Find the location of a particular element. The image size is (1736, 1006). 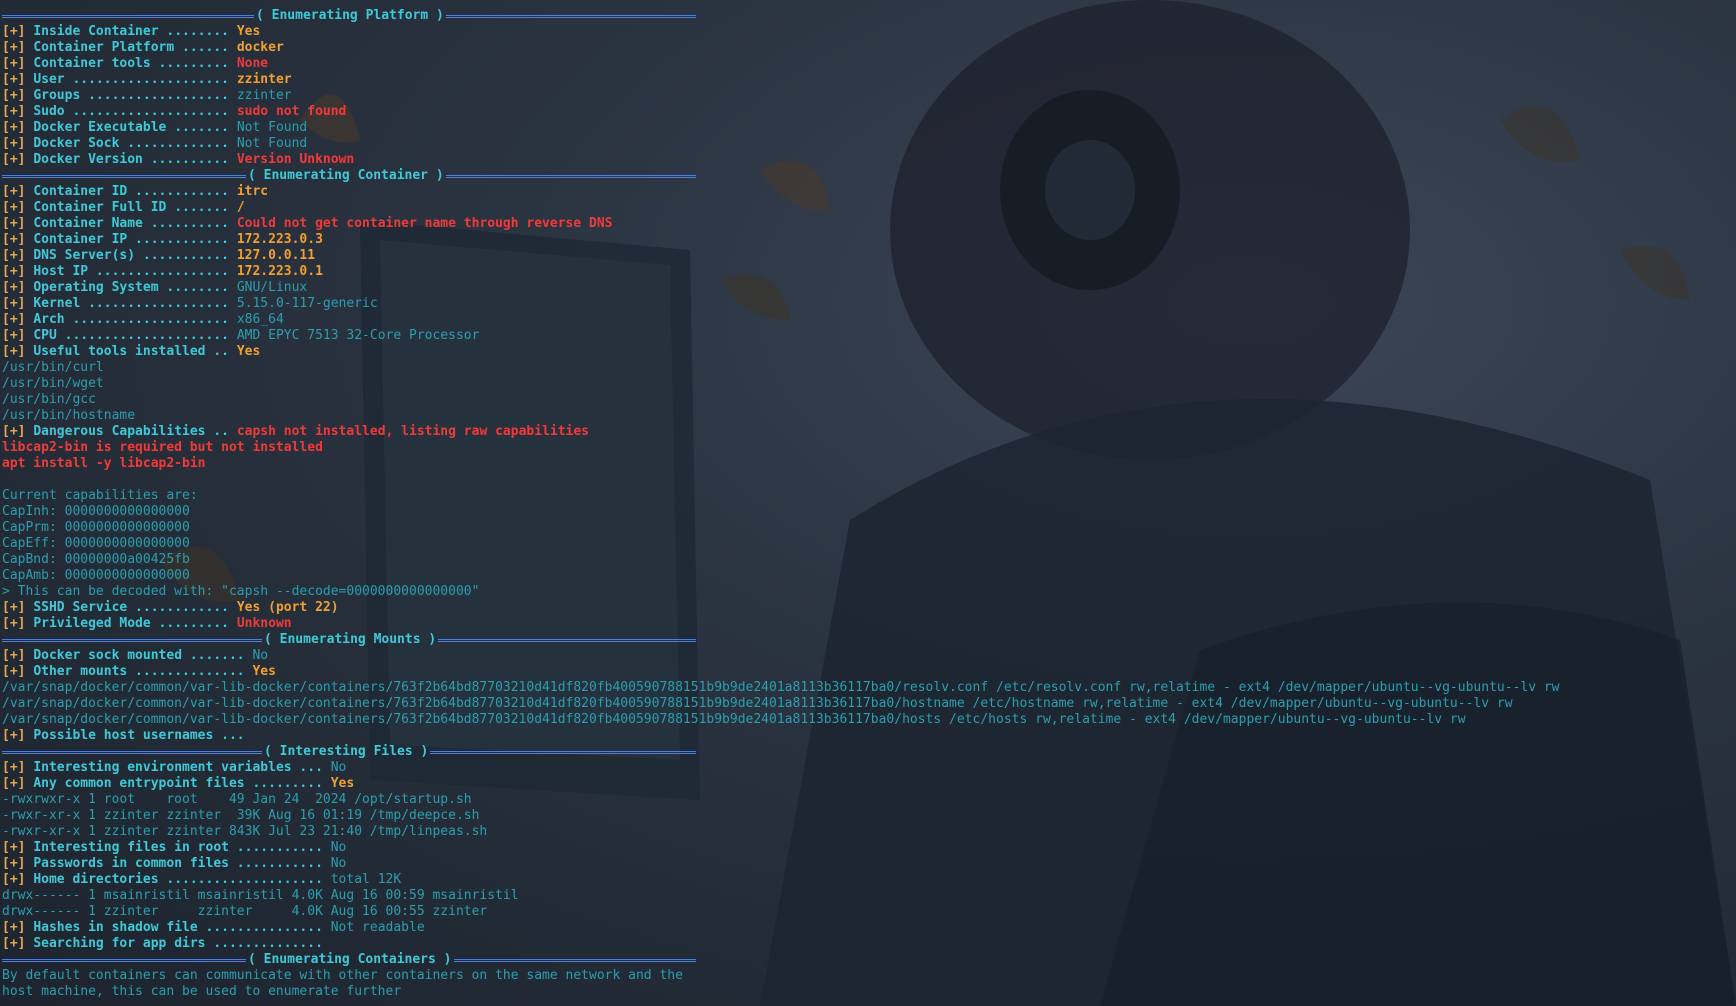

section-header: ( Enumerating Container ) is located at coordinates (781, 176).